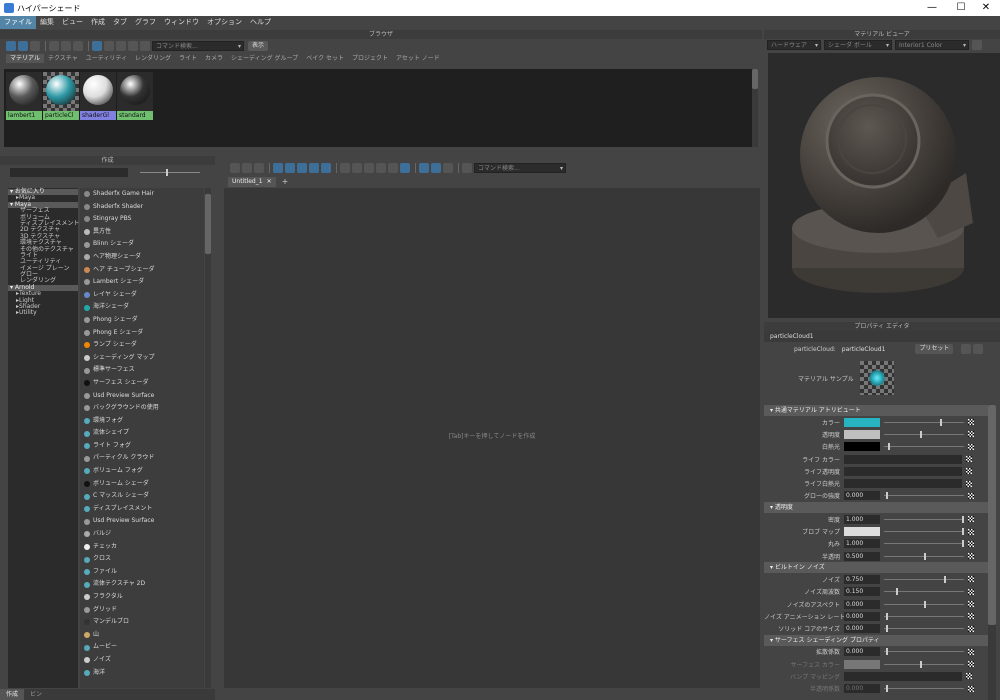 The height and width of the screenshot is (700, 1000). I want to click on menu-item: ファイル, so click(18, 22).